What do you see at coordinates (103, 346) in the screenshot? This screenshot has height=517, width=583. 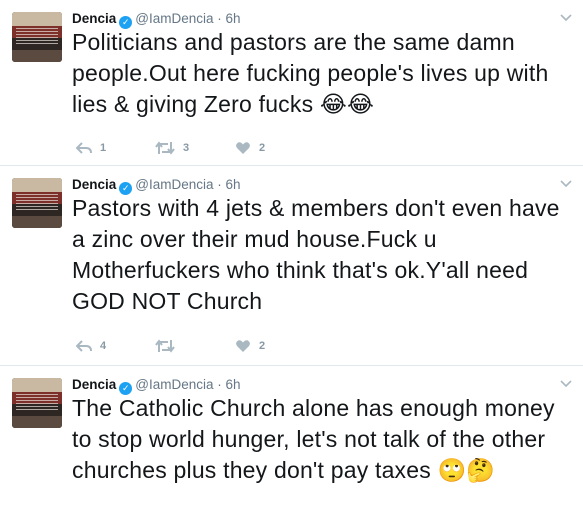 I see `reply-count: 4` at bounding box center [103, 346].